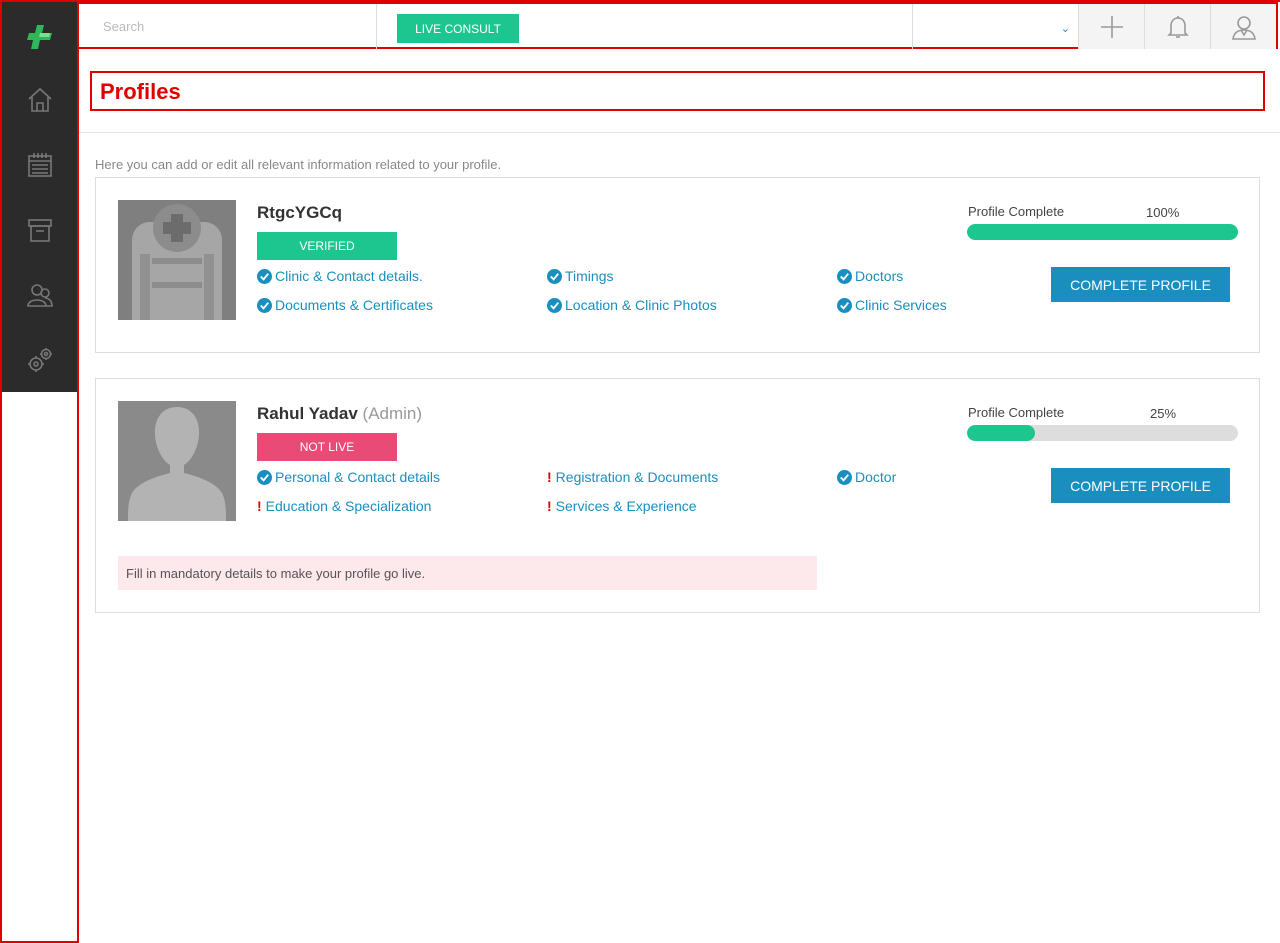 The width and height of the screenshot is (1280, 943). I want to click on logo-icon, so click(40, 37).